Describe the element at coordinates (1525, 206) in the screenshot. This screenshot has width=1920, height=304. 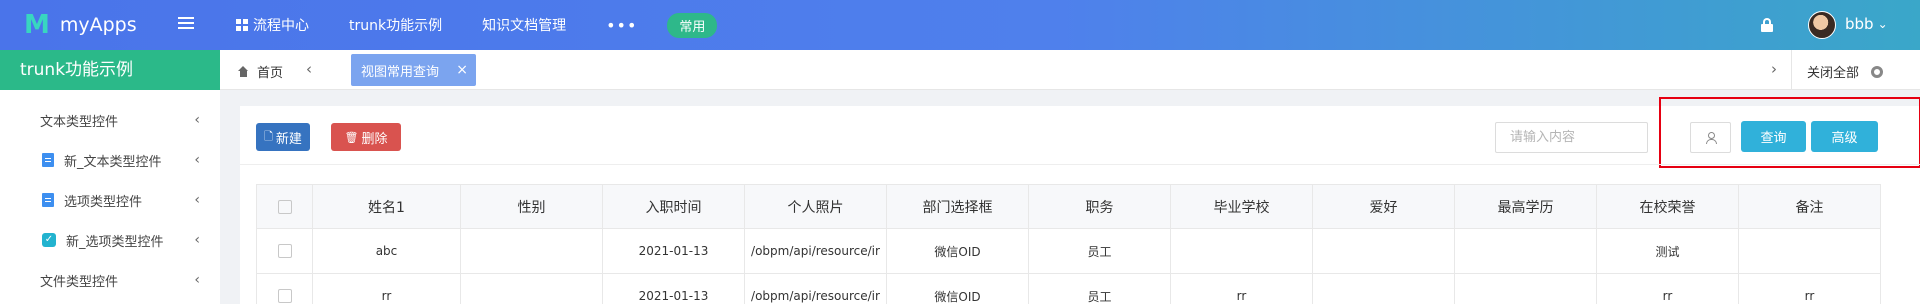
I see `column-header: 最高学历` at that location.